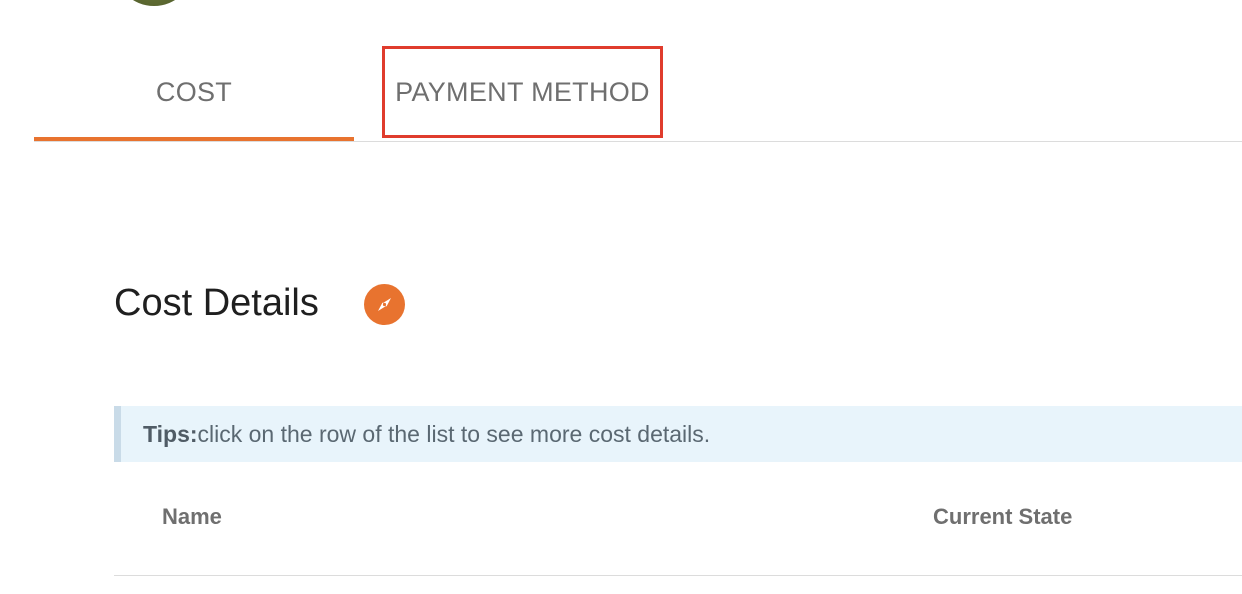 The image size is (1242, 594). Describe the element at coordinates (194, 139) in the screenshot. I see `active-tab-indicator` at that location.